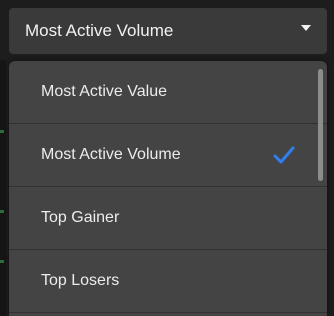  Describe the element at coordinates (99, 30) in the screenshot. I see `dropdown-selected-value: Most Active Volume` at that location.